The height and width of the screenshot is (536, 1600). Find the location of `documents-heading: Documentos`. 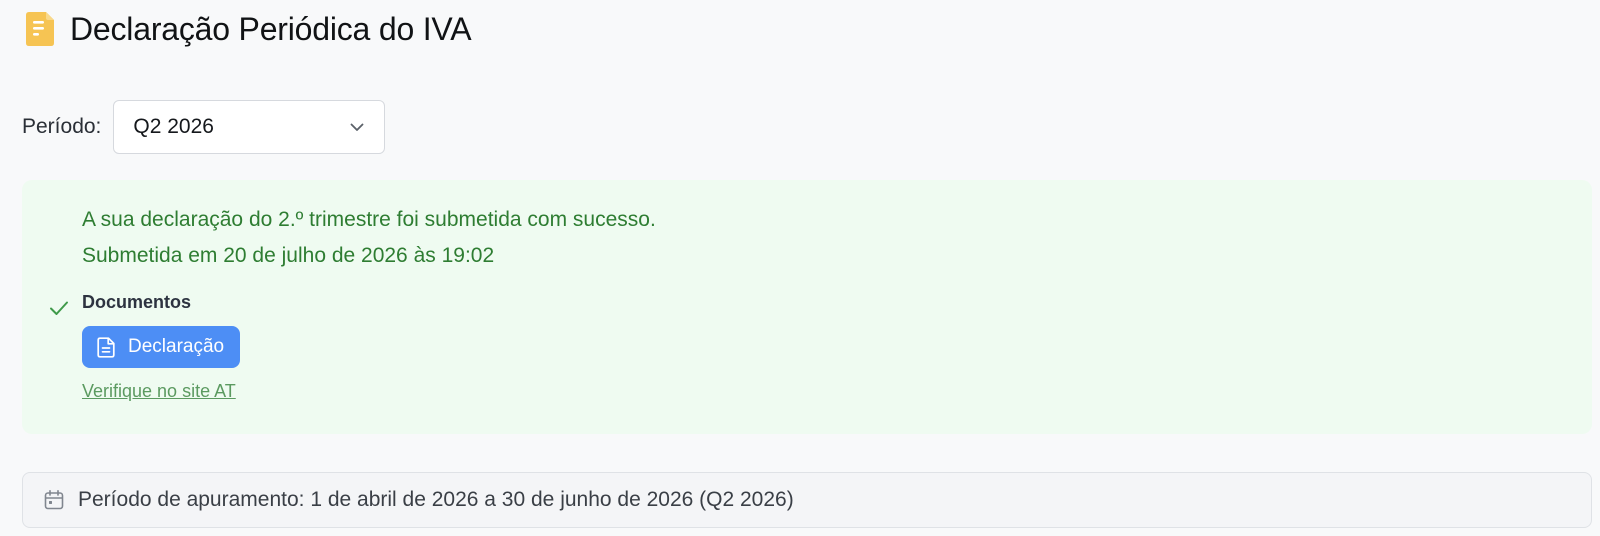

documents-heading: Documentos is located at coordinates (137, 302).